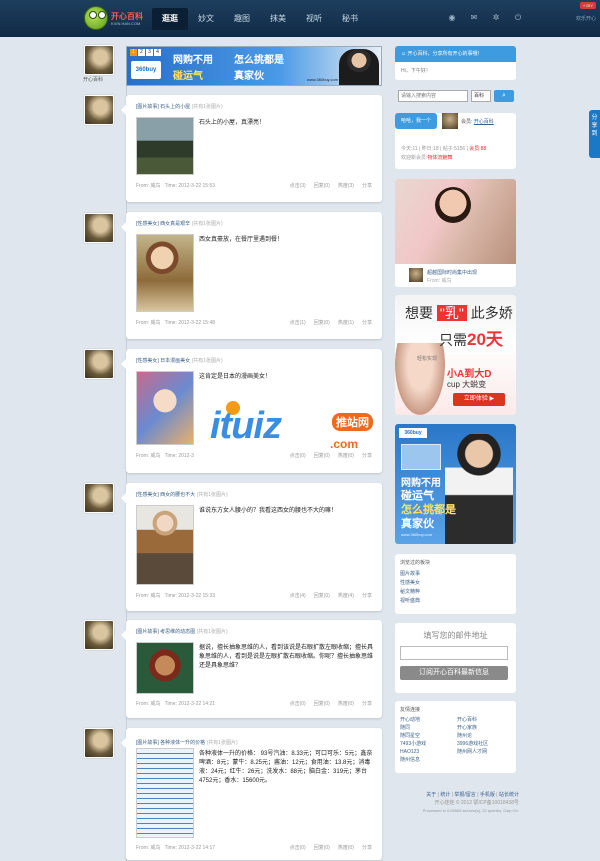 The width and height of the screenshot is (600, 861). What do you see at coordinates (410, 583) in the screenshot?
I see `visited-link: 性感美女` at bounding box center [410, 583].